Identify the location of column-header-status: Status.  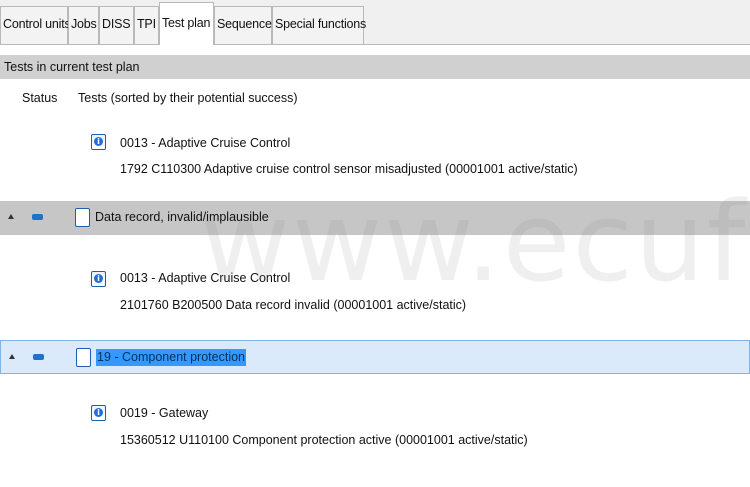
(39, 98).